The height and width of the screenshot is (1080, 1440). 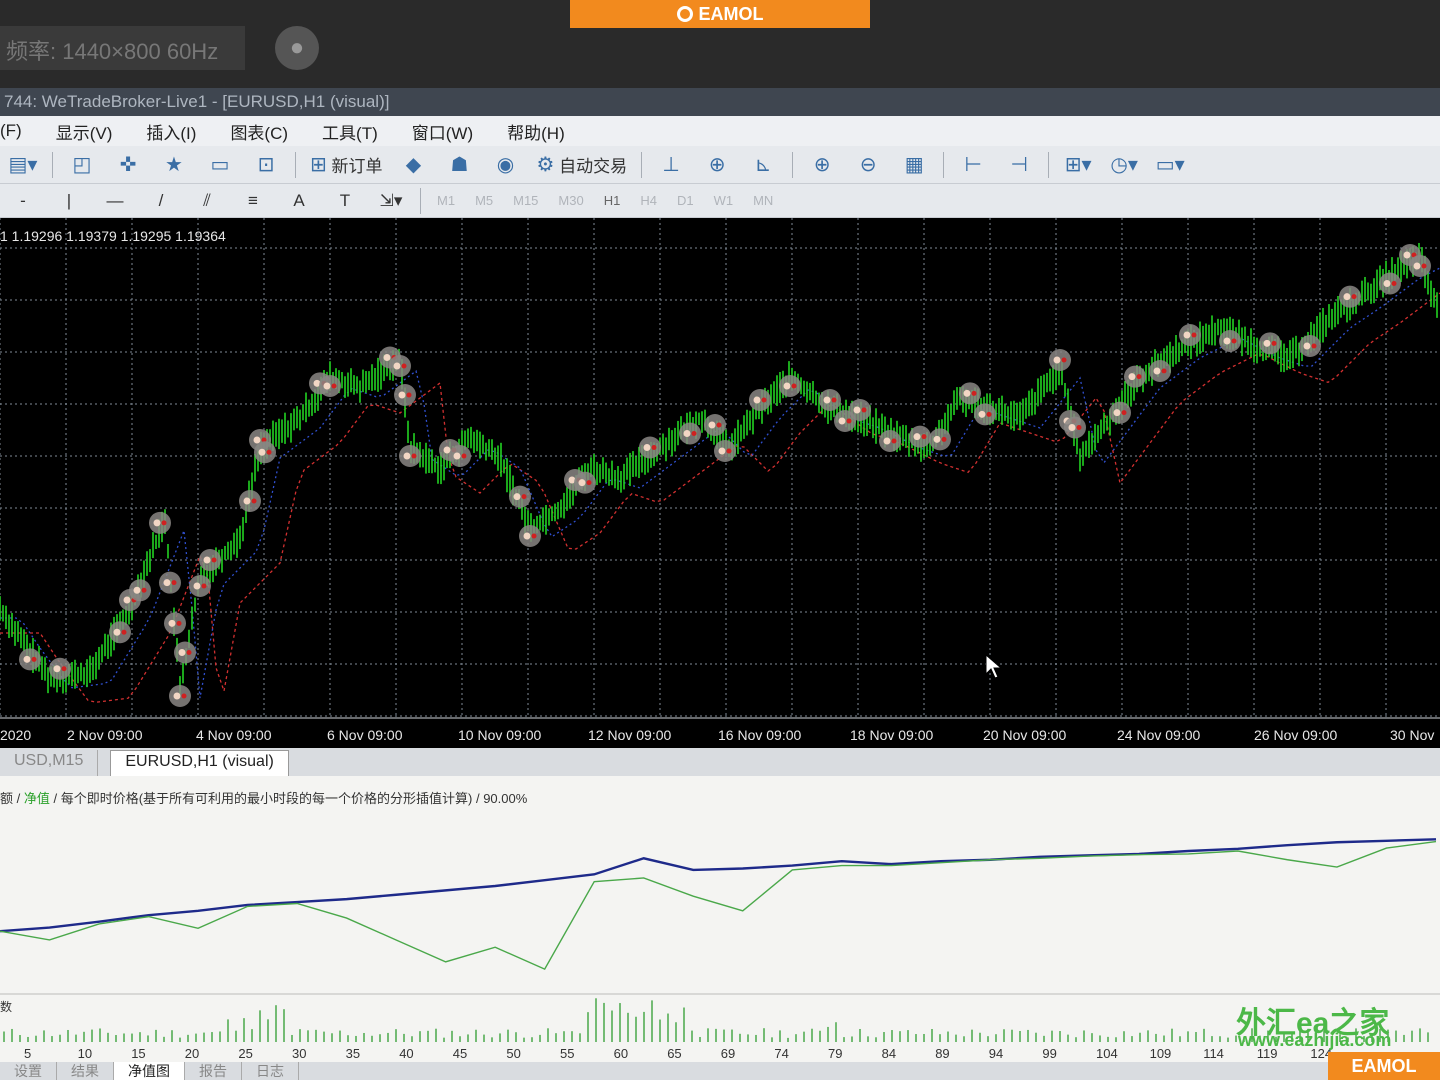 What do you see at coordinates (85, 1071) in the screenshot?
I see `tab-results: 结果` at bounding box center [85, 1071].